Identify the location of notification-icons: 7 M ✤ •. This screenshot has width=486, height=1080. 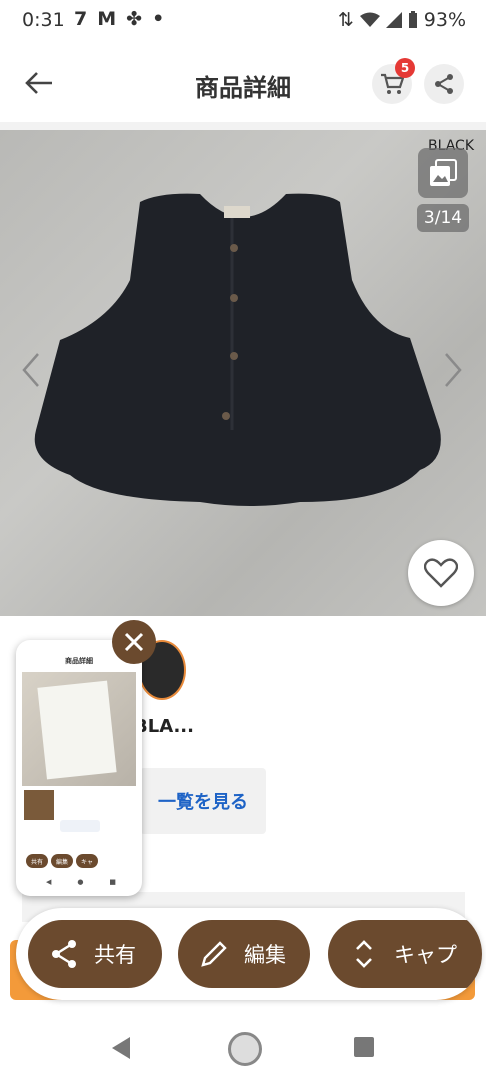
(119, 19).